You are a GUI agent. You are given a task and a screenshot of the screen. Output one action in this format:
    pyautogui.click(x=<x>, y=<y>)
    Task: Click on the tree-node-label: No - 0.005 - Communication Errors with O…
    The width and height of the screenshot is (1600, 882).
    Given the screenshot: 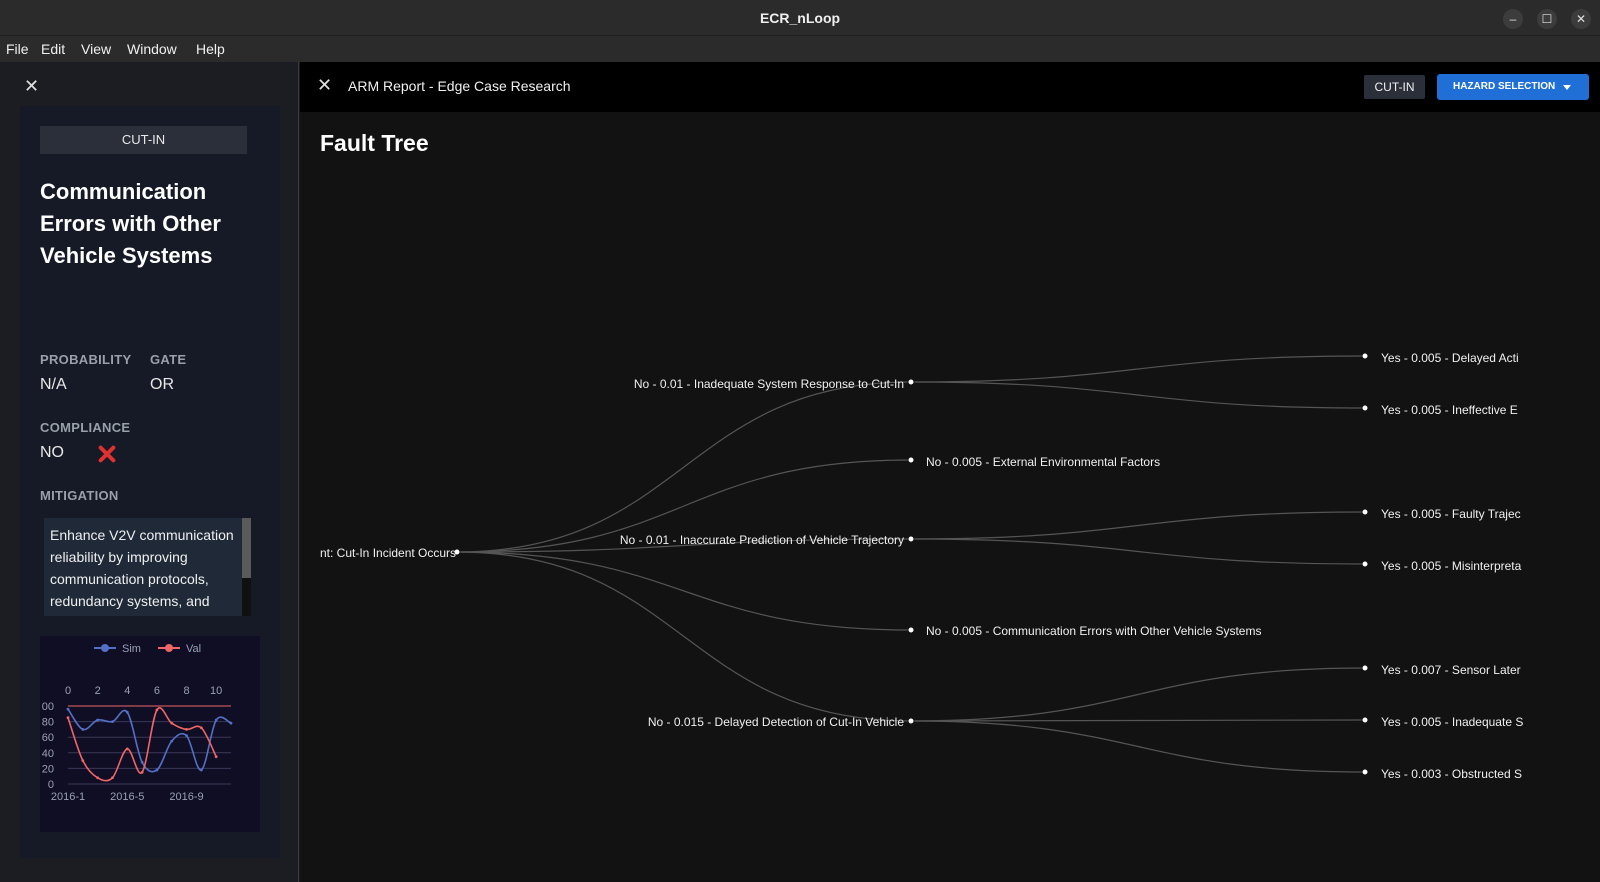 What is the action you would take?
    pyautogui.click(x=1093, y=631)
    